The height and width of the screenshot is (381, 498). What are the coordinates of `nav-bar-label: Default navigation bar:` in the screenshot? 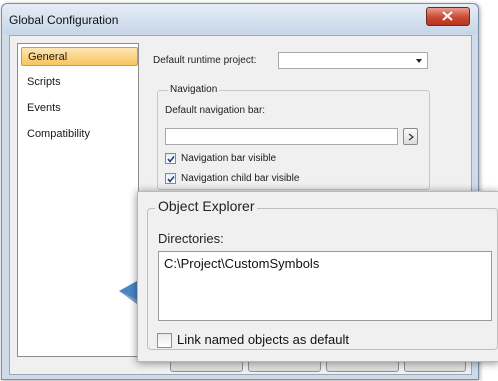 It's located at (215, 110).